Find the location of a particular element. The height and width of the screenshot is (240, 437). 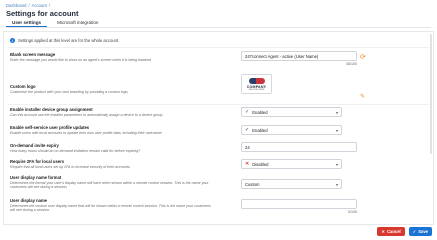

tab-user-settings: User settings is located at coordinates (27, 22).